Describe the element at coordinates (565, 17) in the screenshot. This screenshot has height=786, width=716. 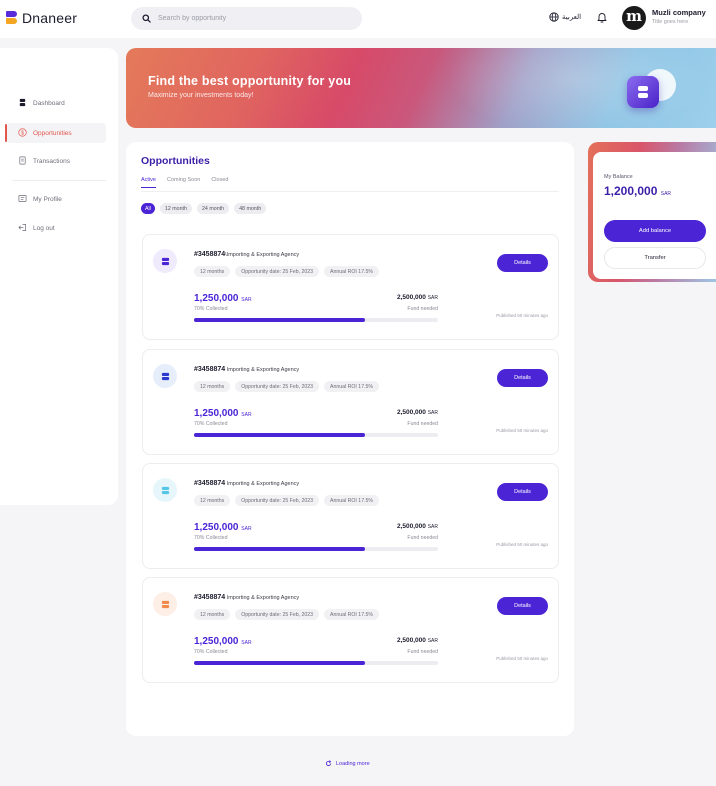
I see `language-switch: العربية` at that location.